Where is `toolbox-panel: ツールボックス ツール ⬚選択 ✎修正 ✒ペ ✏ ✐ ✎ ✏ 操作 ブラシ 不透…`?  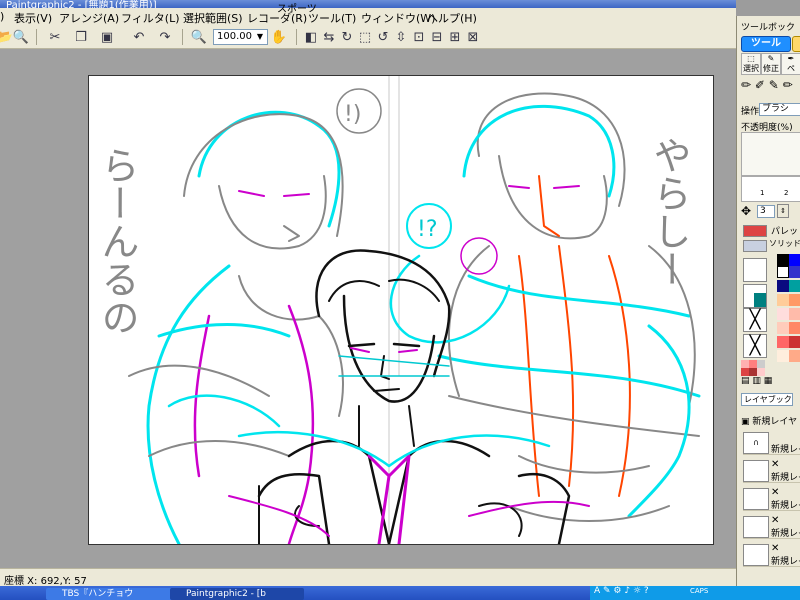 toolbox-panel: ツールボックス ツール ⬚選択 ✎修正 ✒ペ ✏ ✐ ✎ ✏ 操作 ブラシ 不透… is located at coordinates (768, 301).